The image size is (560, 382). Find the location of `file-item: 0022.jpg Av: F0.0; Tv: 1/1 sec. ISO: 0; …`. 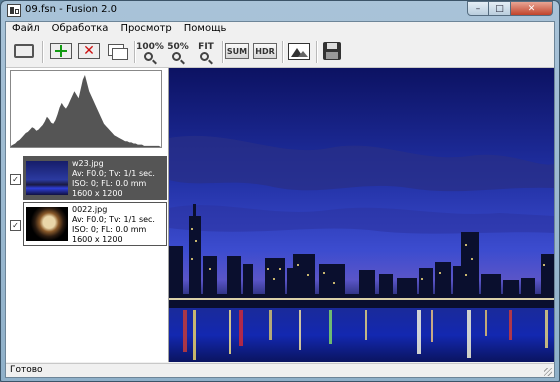

file-item: 0022.jpg Av: F0.0; Tv: 1/1 sec. ISO: 0; … is located at coordinates (95, 224).